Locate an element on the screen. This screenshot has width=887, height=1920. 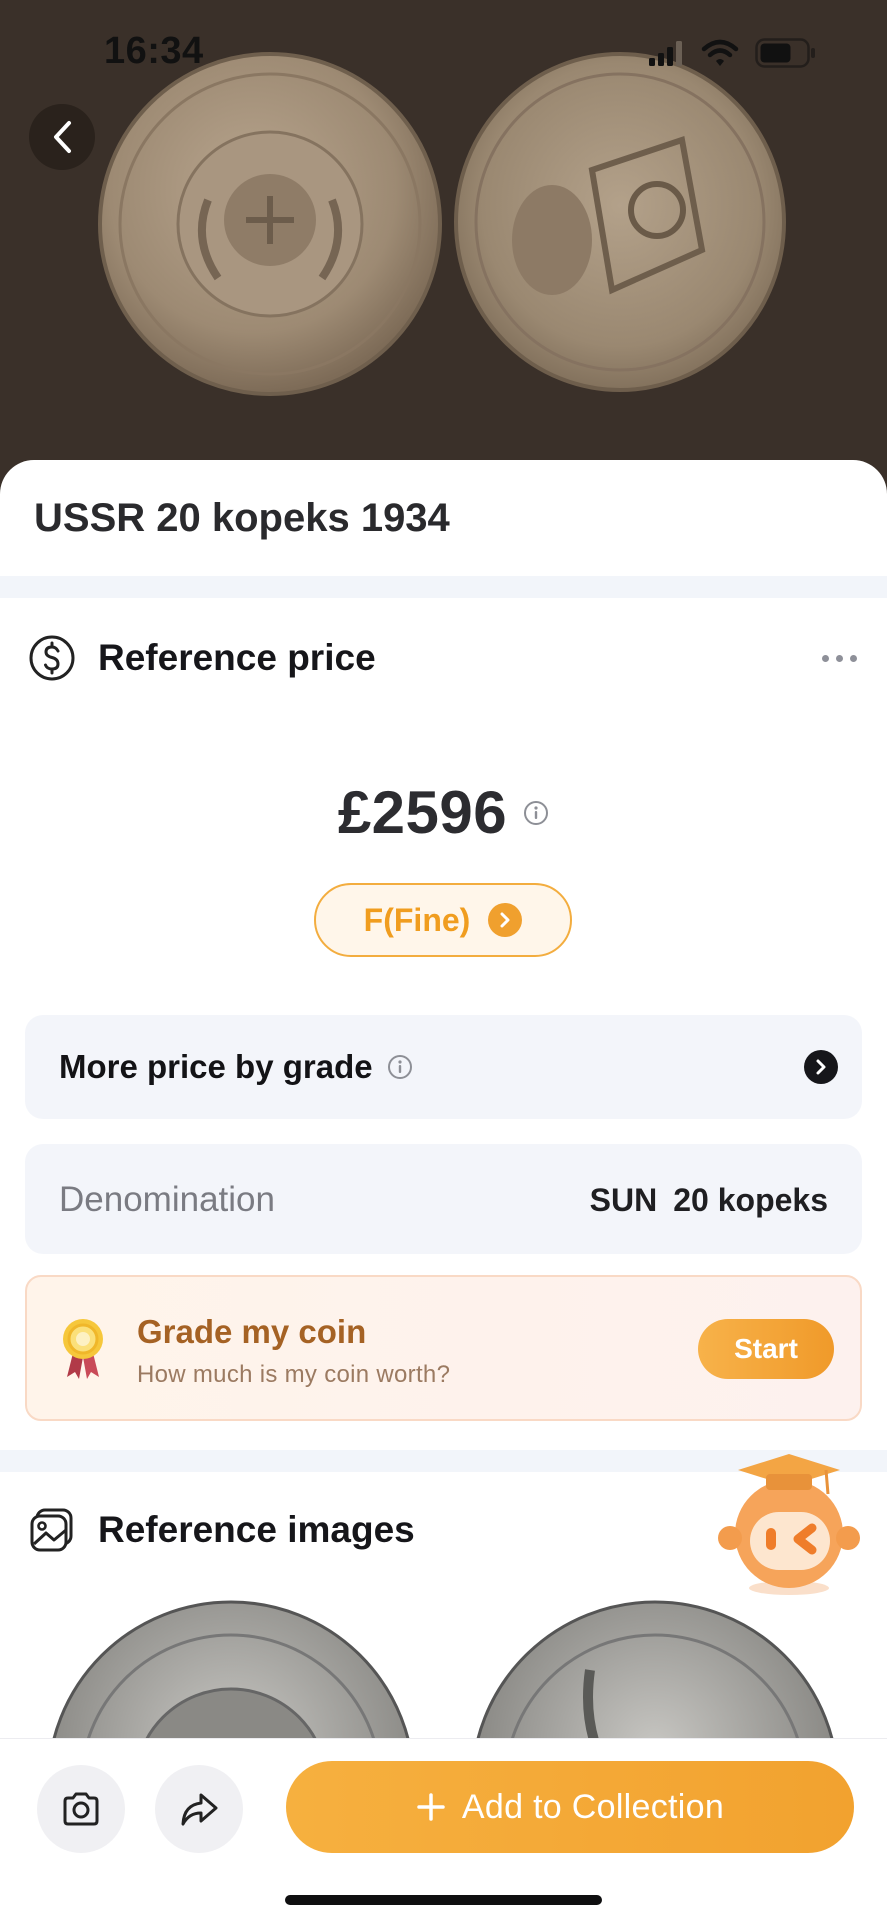
status-time: 16:34 is located at coordinates (154, 51).